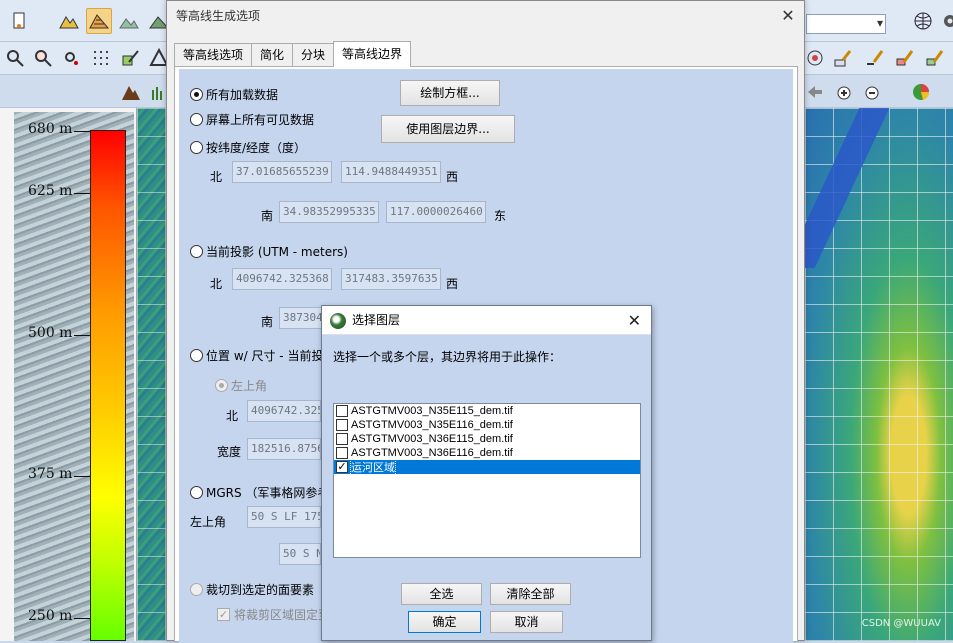 The width and height of the screenshot is (953, 643). What do you see at coordinates (846, 24) in the screenshot?
I see `toolbar-dropdown` at bounding box center [846, 24].